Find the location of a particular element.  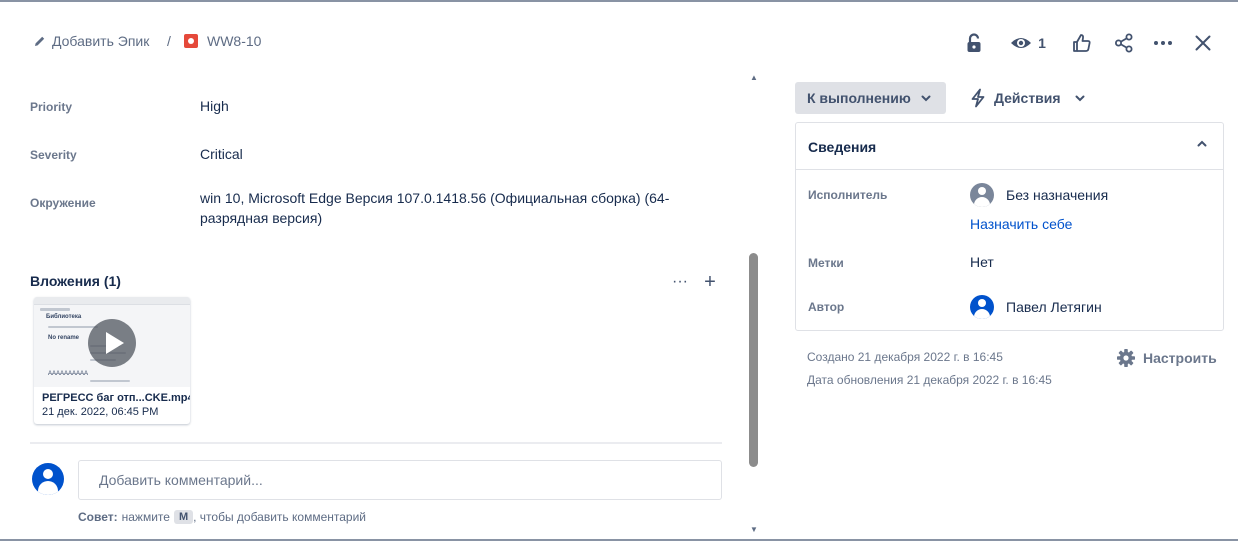

thumbnail-toolbar is located at coordinates (112, 301).